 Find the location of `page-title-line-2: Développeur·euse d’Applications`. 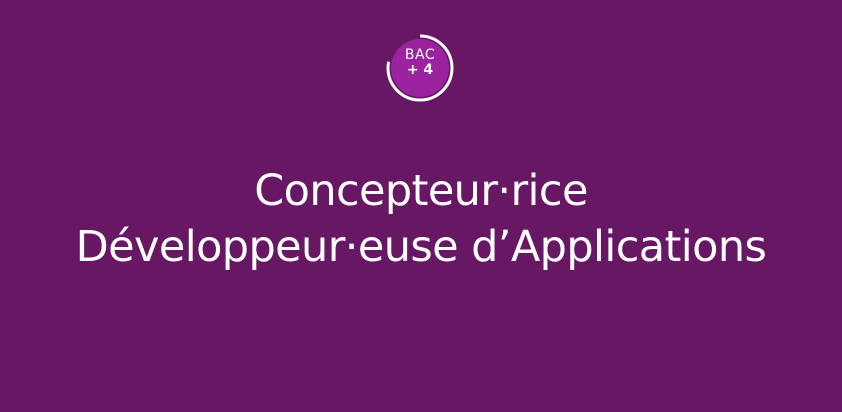

page-title-line-2: Développeur·euse d’Applications is located at coordinates (421, 247).